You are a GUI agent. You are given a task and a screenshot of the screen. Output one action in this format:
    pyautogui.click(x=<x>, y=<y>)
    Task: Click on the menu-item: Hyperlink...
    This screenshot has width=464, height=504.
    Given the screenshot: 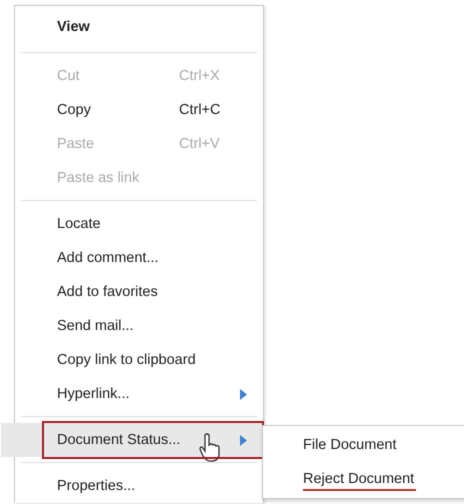 What is the action you would take?
    pyautogui.click(x=139, y=394)
    